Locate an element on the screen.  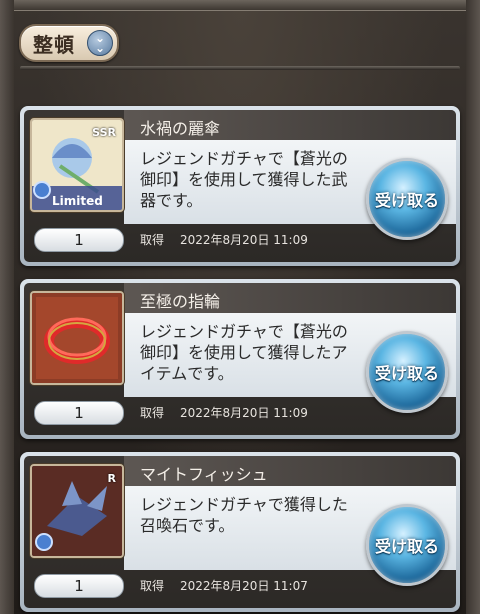
item-name: 水禍の麗傘 is located at coordinates (180, 128).